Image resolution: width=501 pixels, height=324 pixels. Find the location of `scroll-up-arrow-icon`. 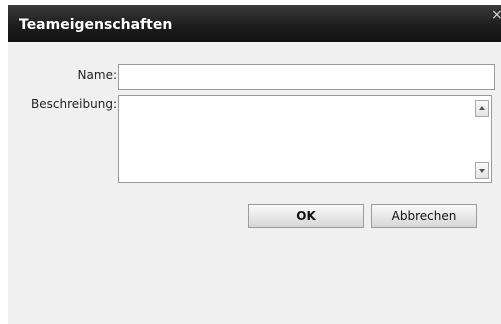

scroll-up-arrow-icon is located at coordinates (482, 108).